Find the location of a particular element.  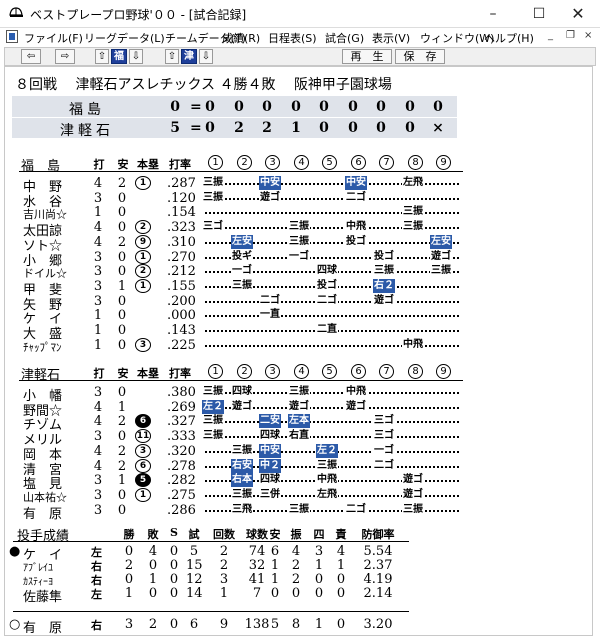

plate-appearance-result: 中安 is located at coordinates (270, 450).